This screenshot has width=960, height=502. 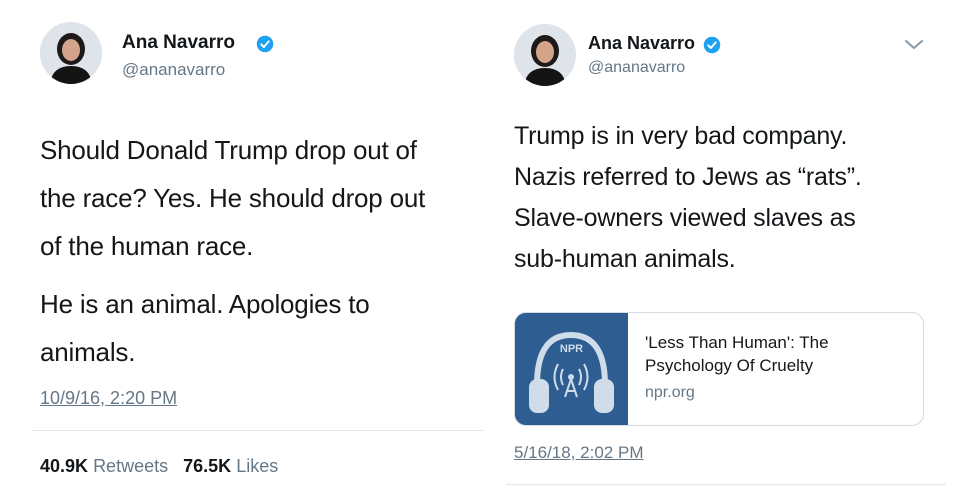 What do you see at coordinates (205, 304) in the screenshot?
I see `text-line: He is an animal. Apologies to` at bounding box center [205, 304].